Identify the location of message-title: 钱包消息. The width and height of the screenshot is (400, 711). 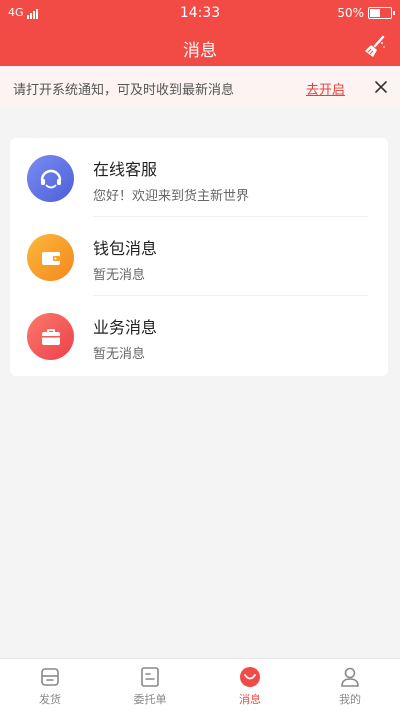
(125, 248).